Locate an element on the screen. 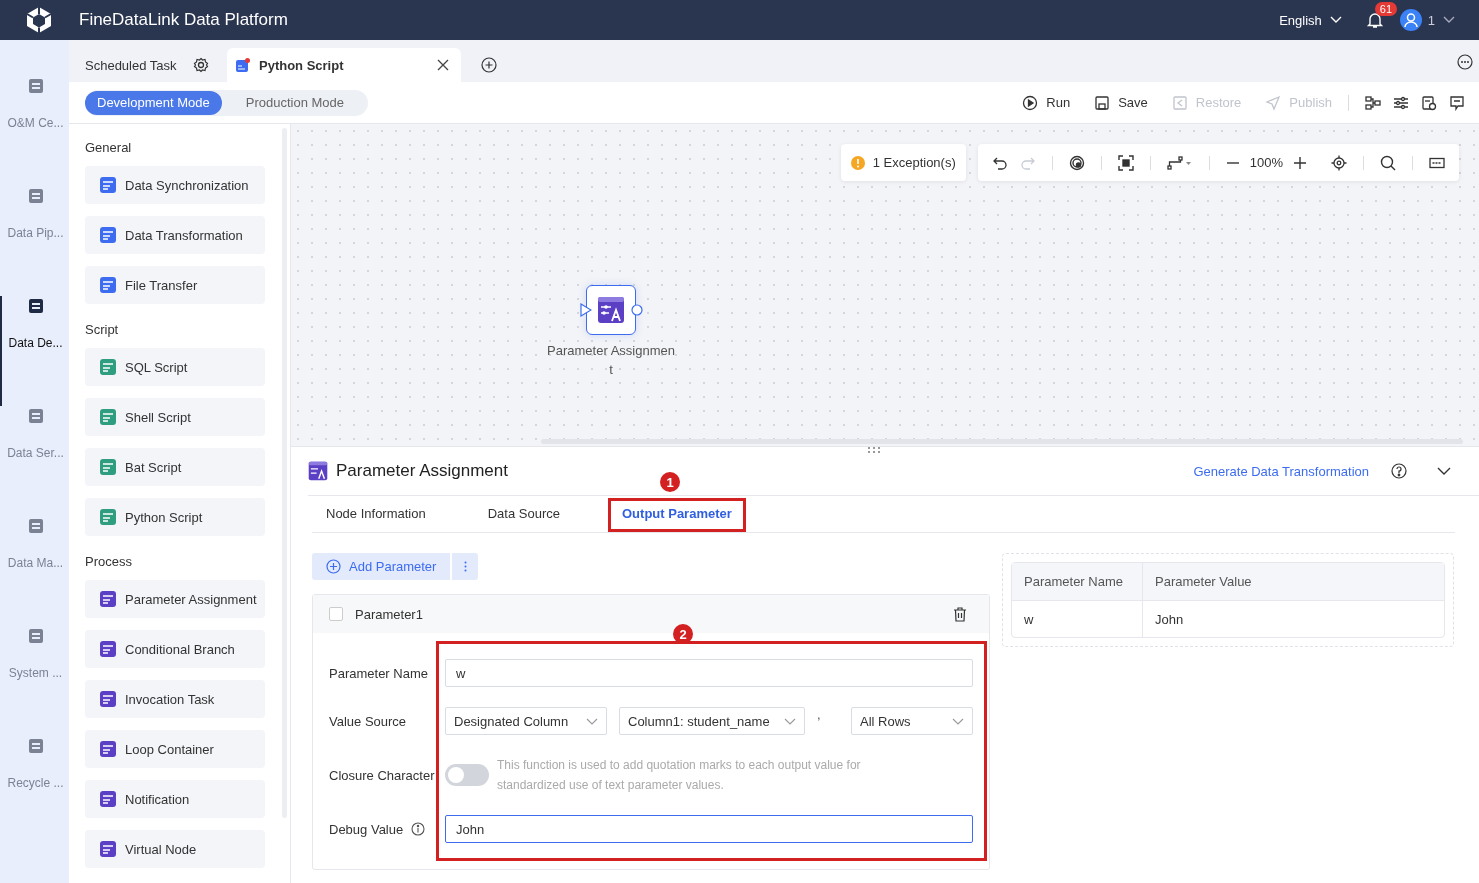 The image size is (1479, 883). palette-item: Notification is located at coordinates (175, 799).